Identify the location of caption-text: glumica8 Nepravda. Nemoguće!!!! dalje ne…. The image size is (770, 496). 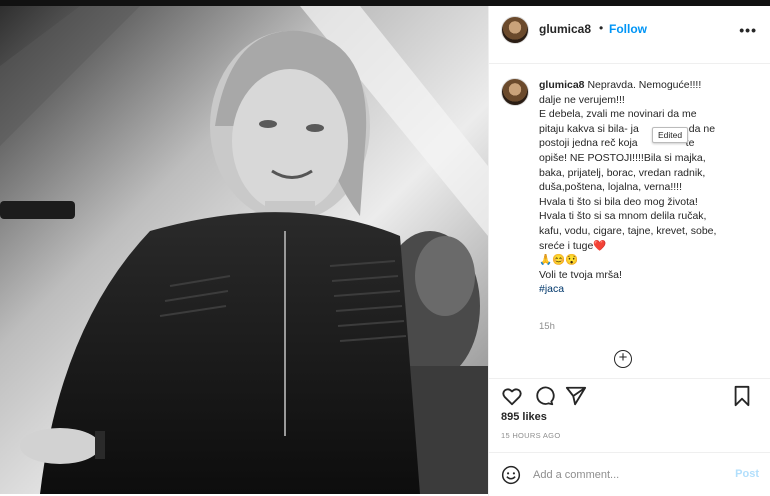
(649, 187).